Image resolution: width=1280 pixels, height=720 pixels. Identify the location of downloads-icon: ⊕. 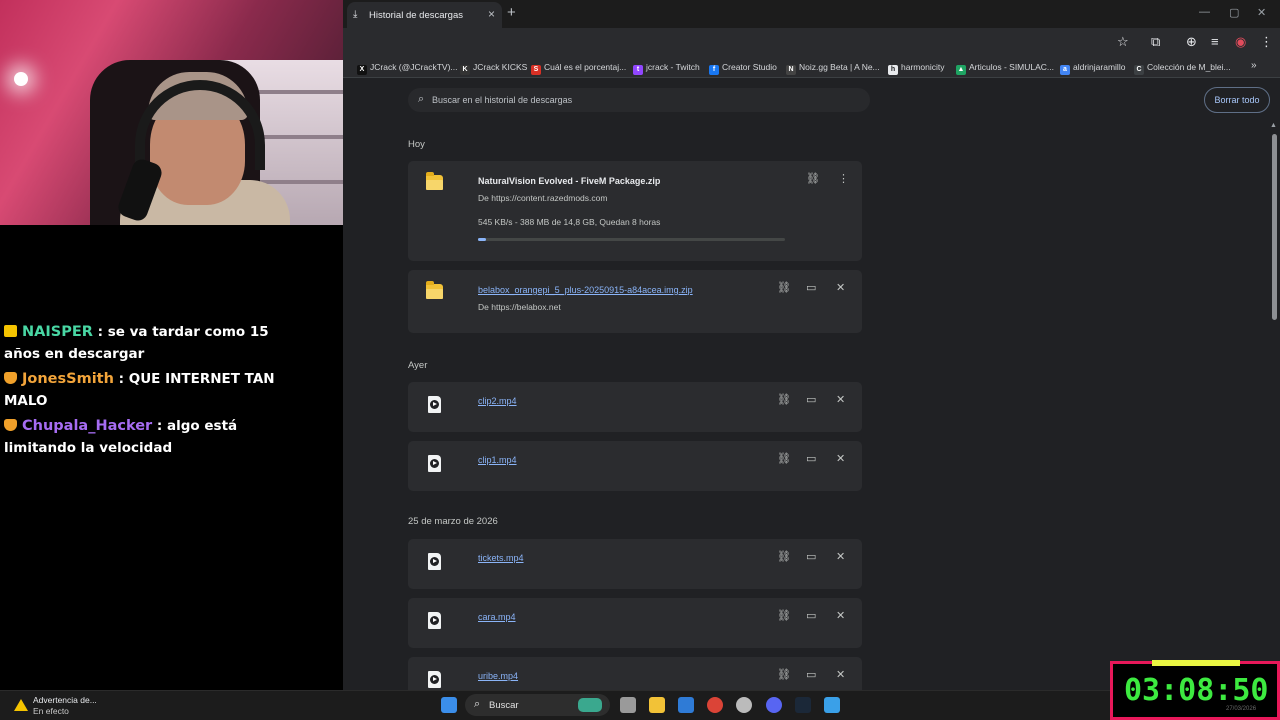
(1191, 42).